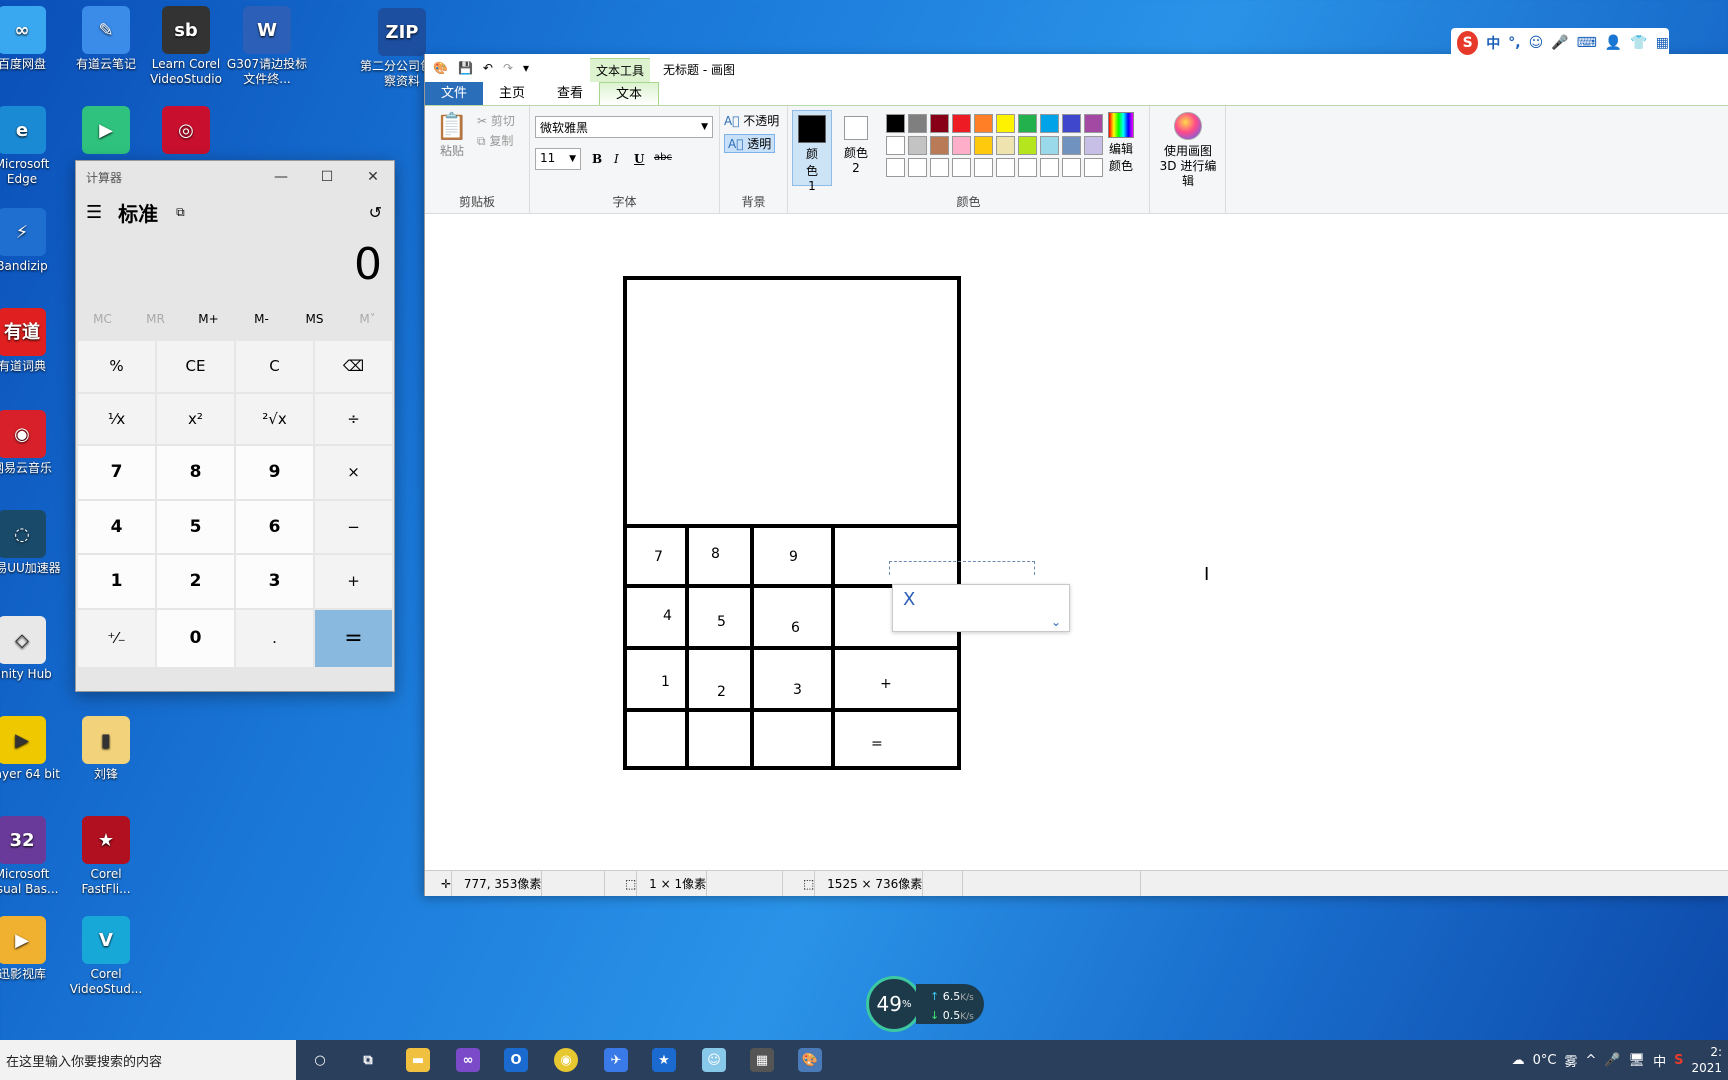 Image resolution: width=1728 pixels, height=1080 pixels. What do you see at coordinates (32, 649) in the screenshot?
I see `desktop-icon: ◇ Unity Hub` at bounding box center [32, 649].